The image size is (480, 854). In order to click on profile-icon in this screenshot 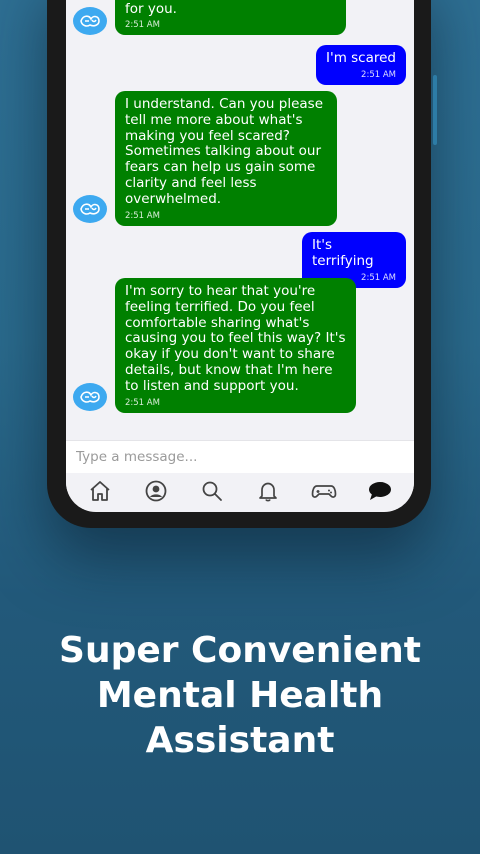, I will do `click(156, 491)`.